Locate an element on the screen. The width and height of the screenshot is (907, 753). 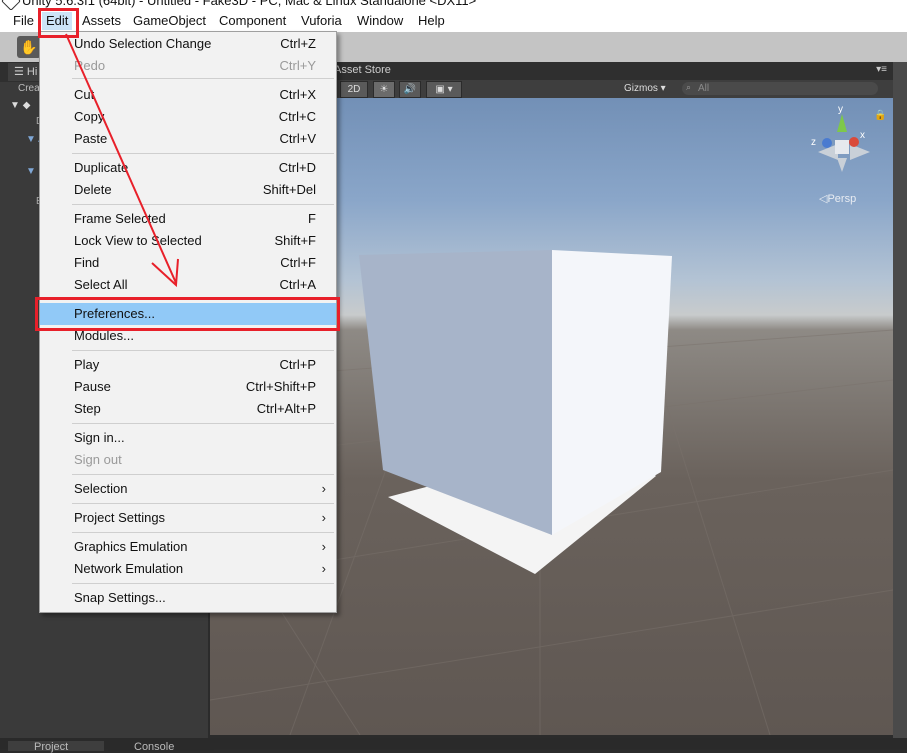
gizmo-x-label: x is located at coordinates (862, 135).